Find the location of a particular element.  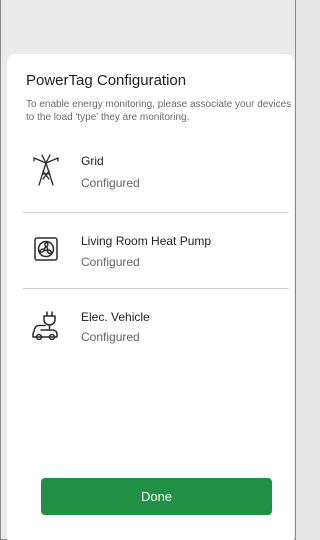

dialog-title: PowerTag Configuration is located at coordinates (106, 80).